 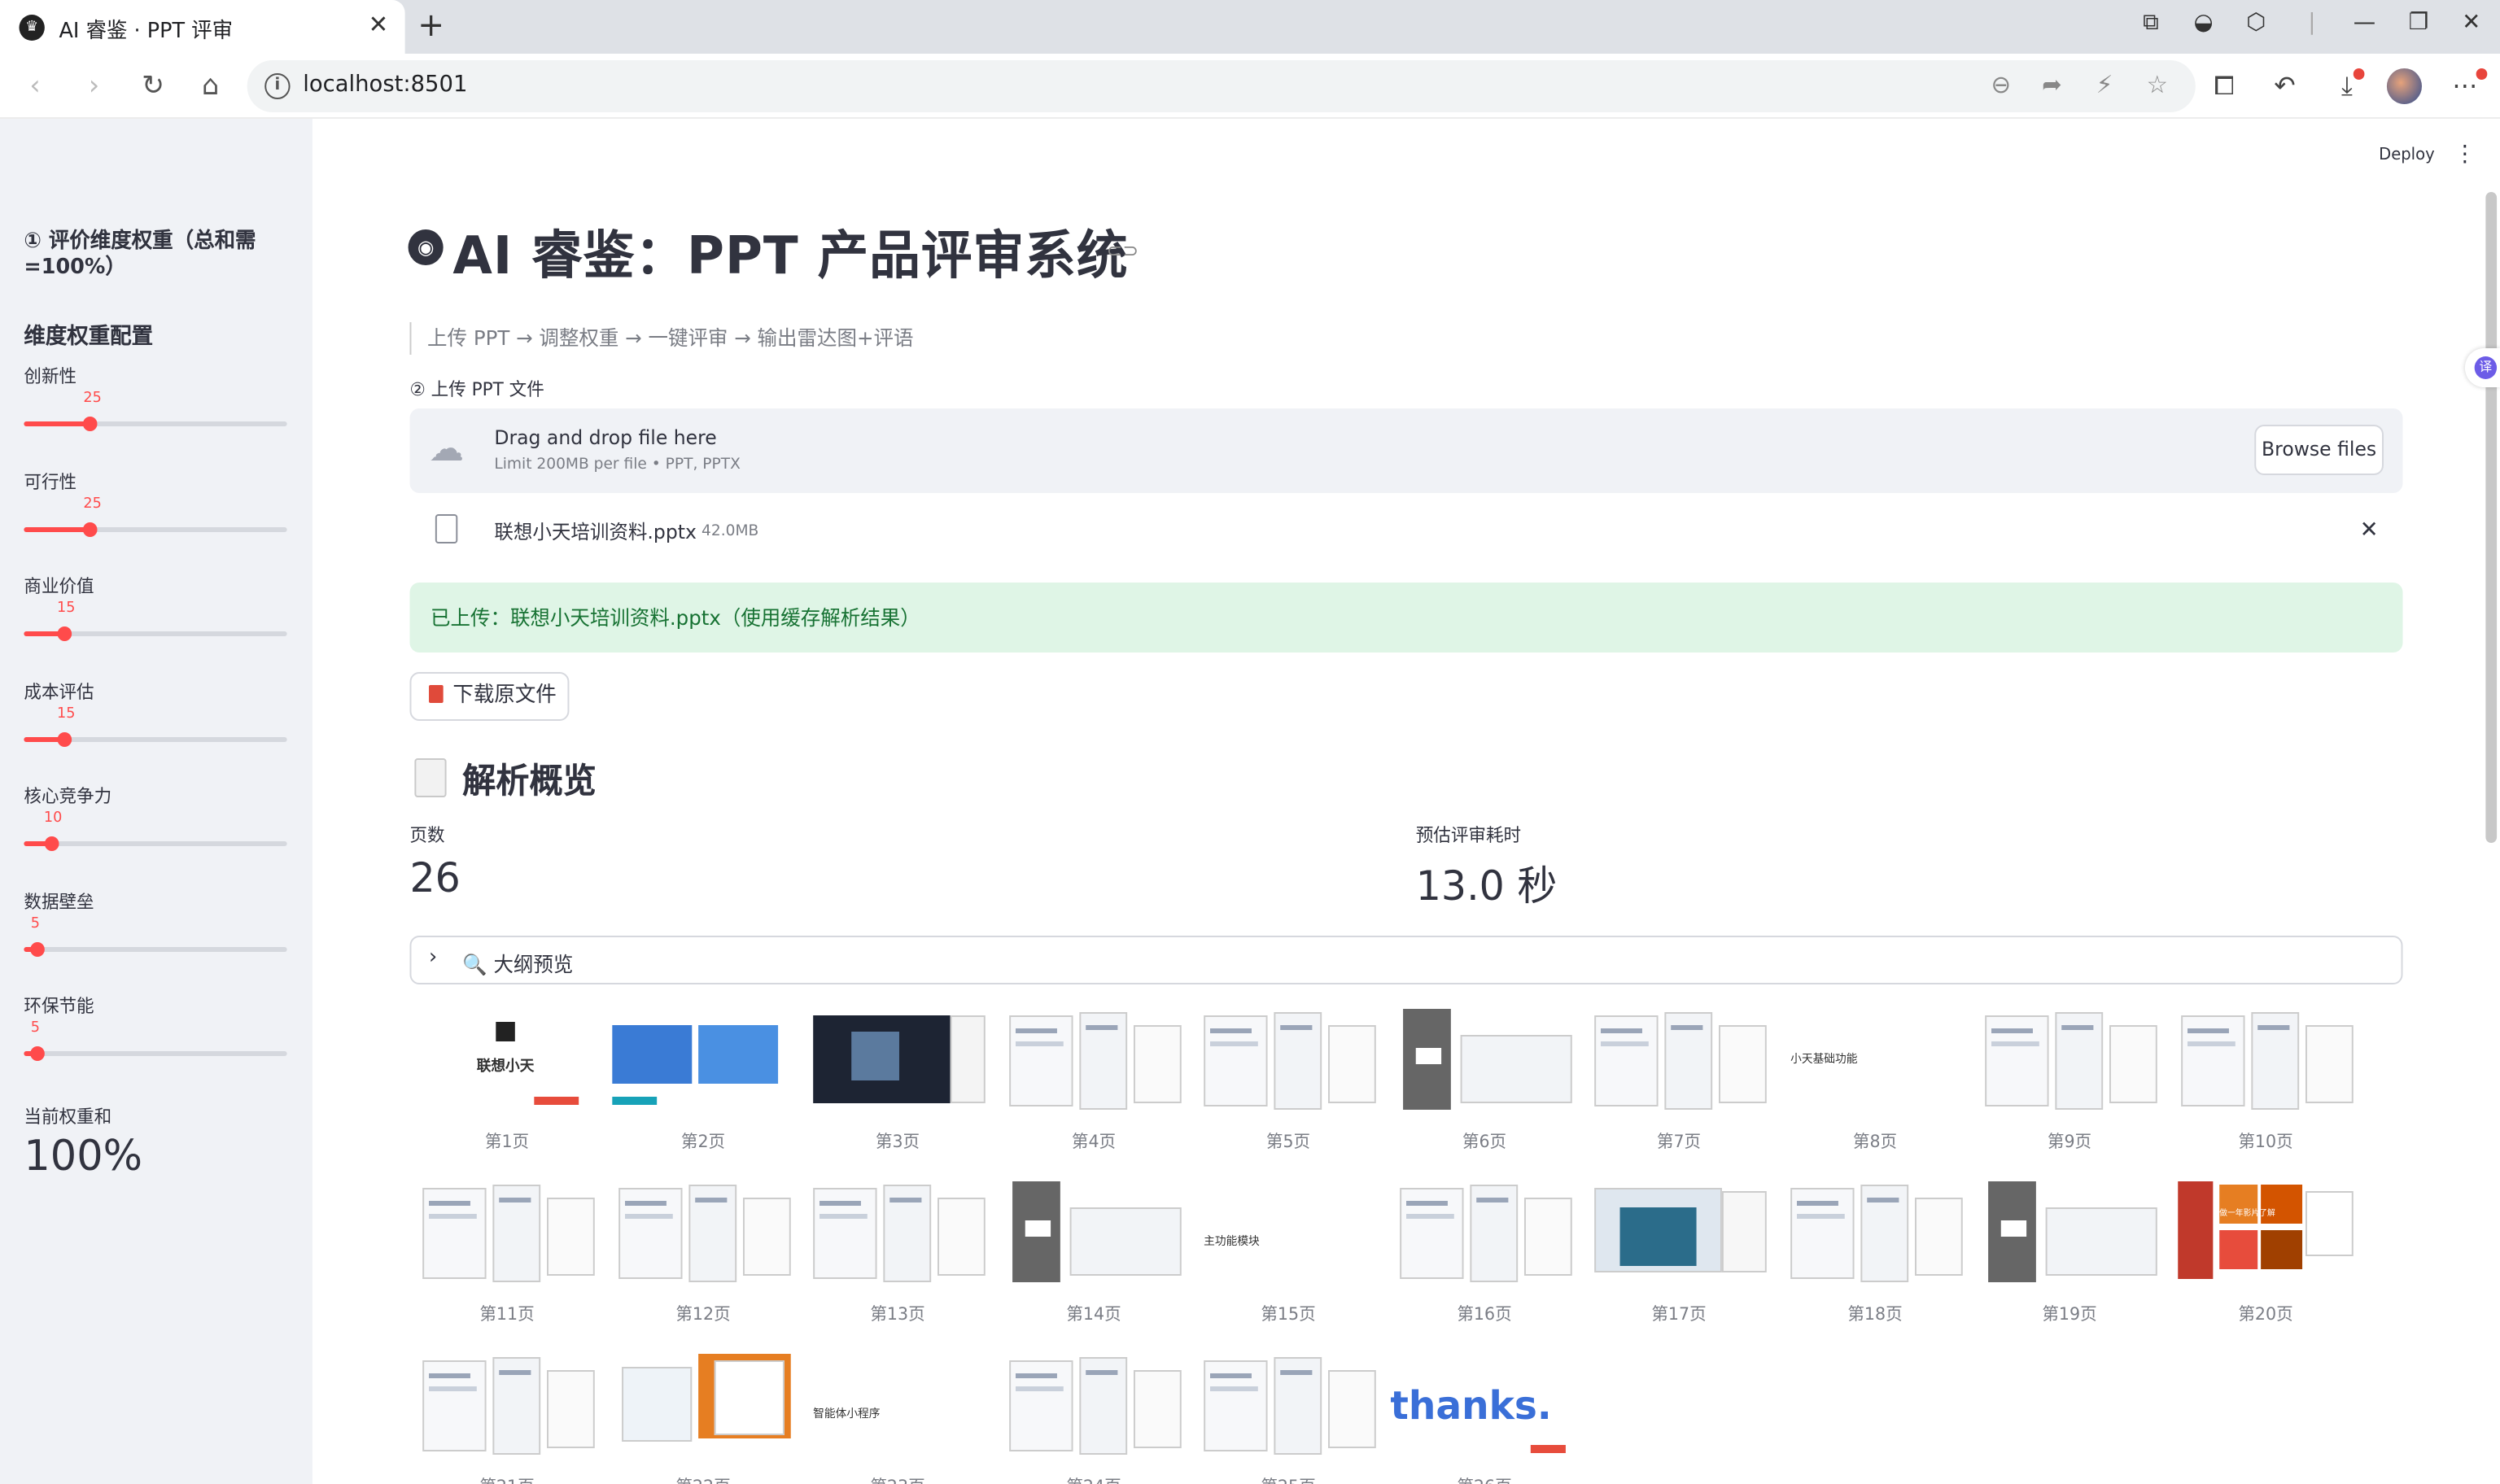 I want to click on minimize-icon: —, so click(x=2364, y=23).